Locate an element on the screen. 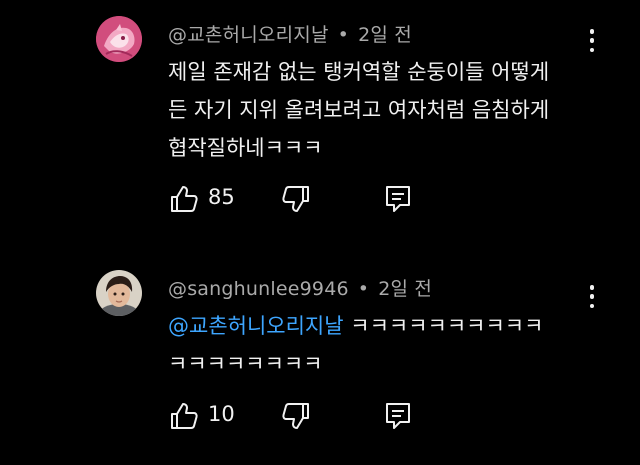 This screenshot has height=465, width=640. comment-meta: @교촌허니오리지날 • 2일 전 is located at coordinates (290, 33).